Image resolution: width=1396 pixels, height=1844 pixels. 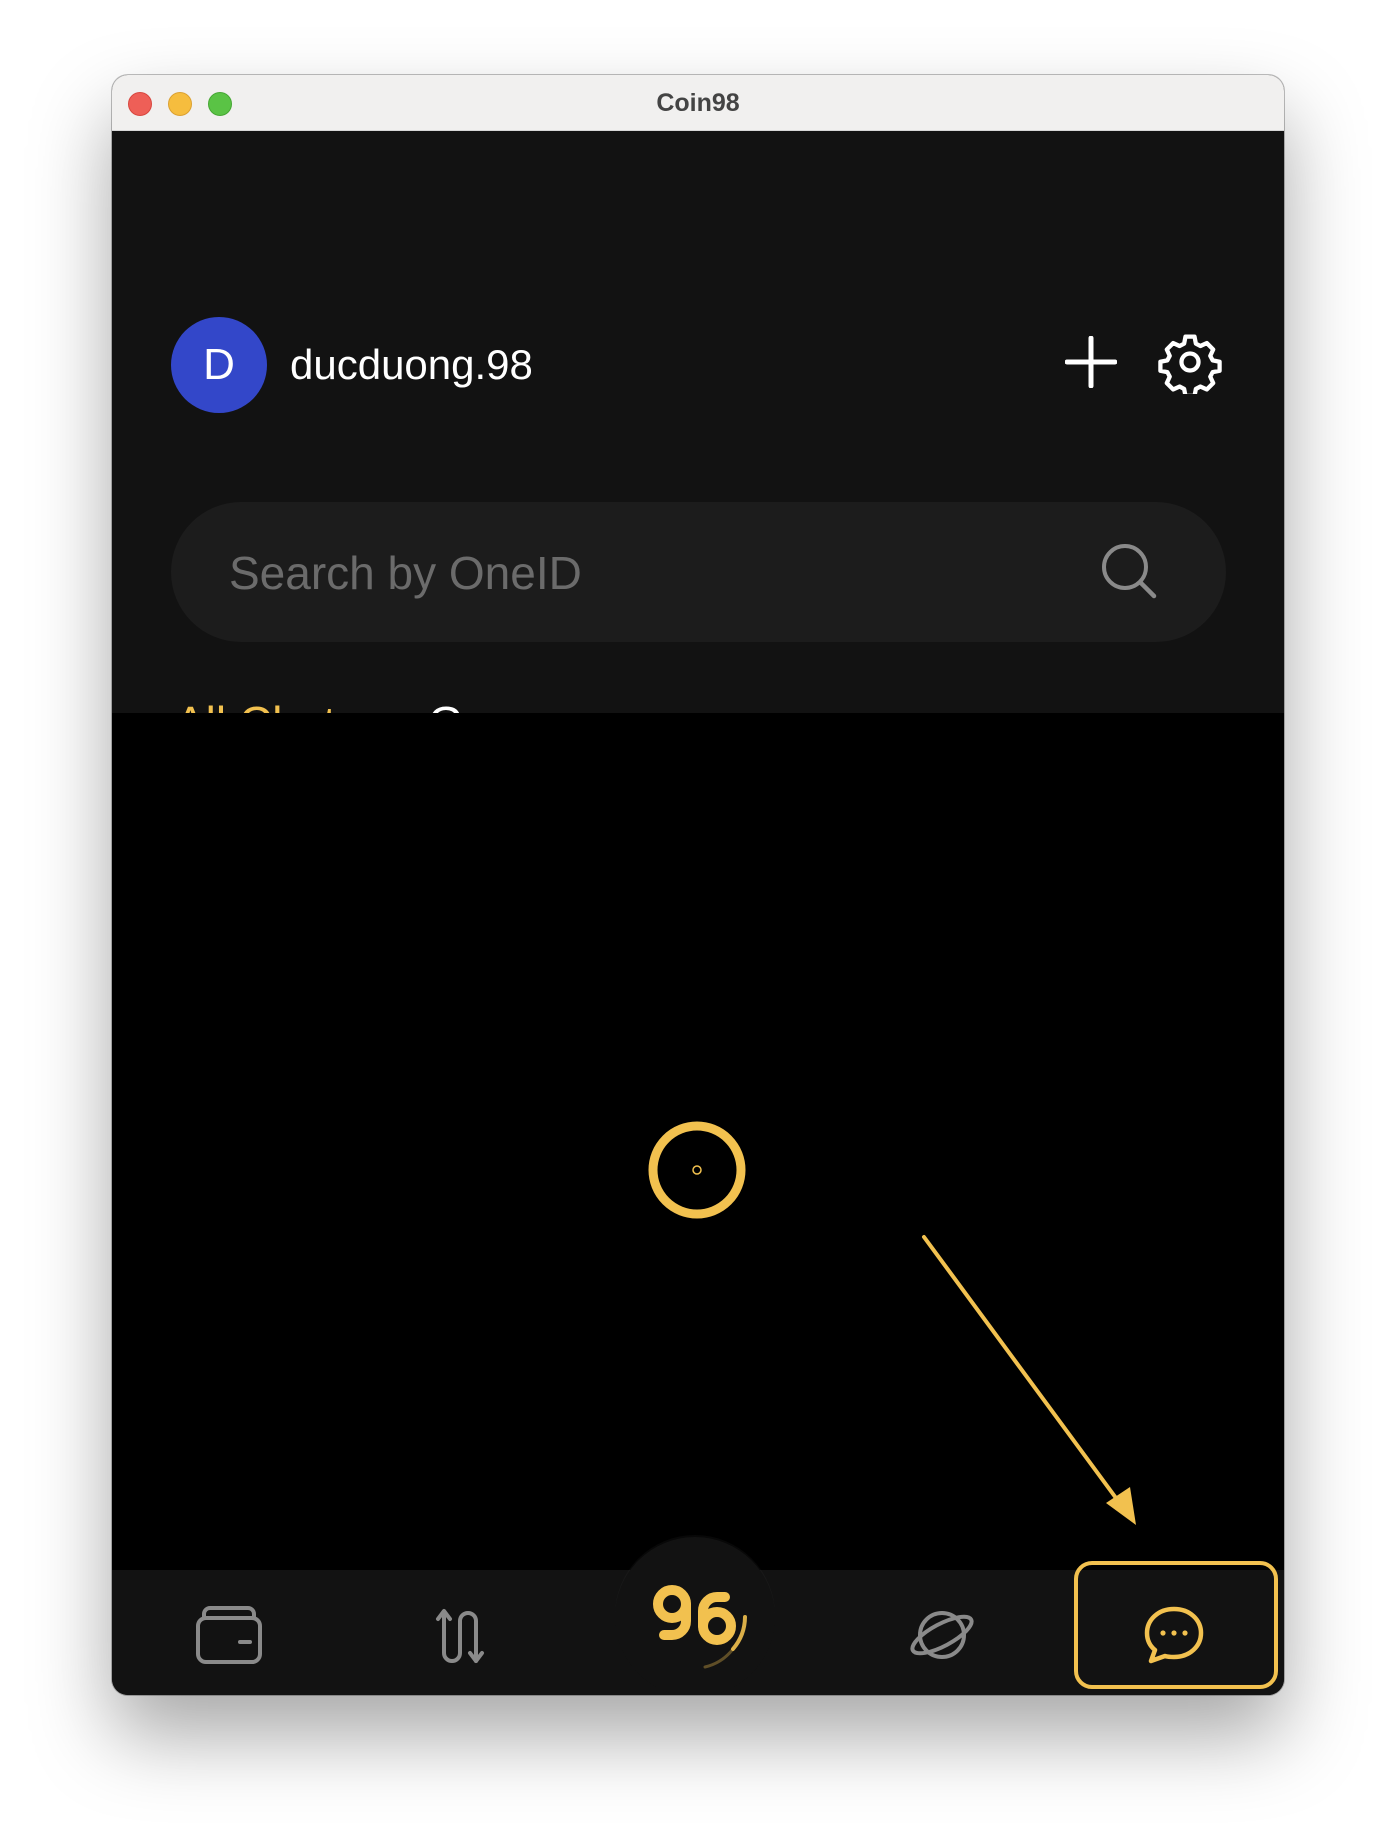 I want to click on plus-icon, so click(x=1091, y=362).